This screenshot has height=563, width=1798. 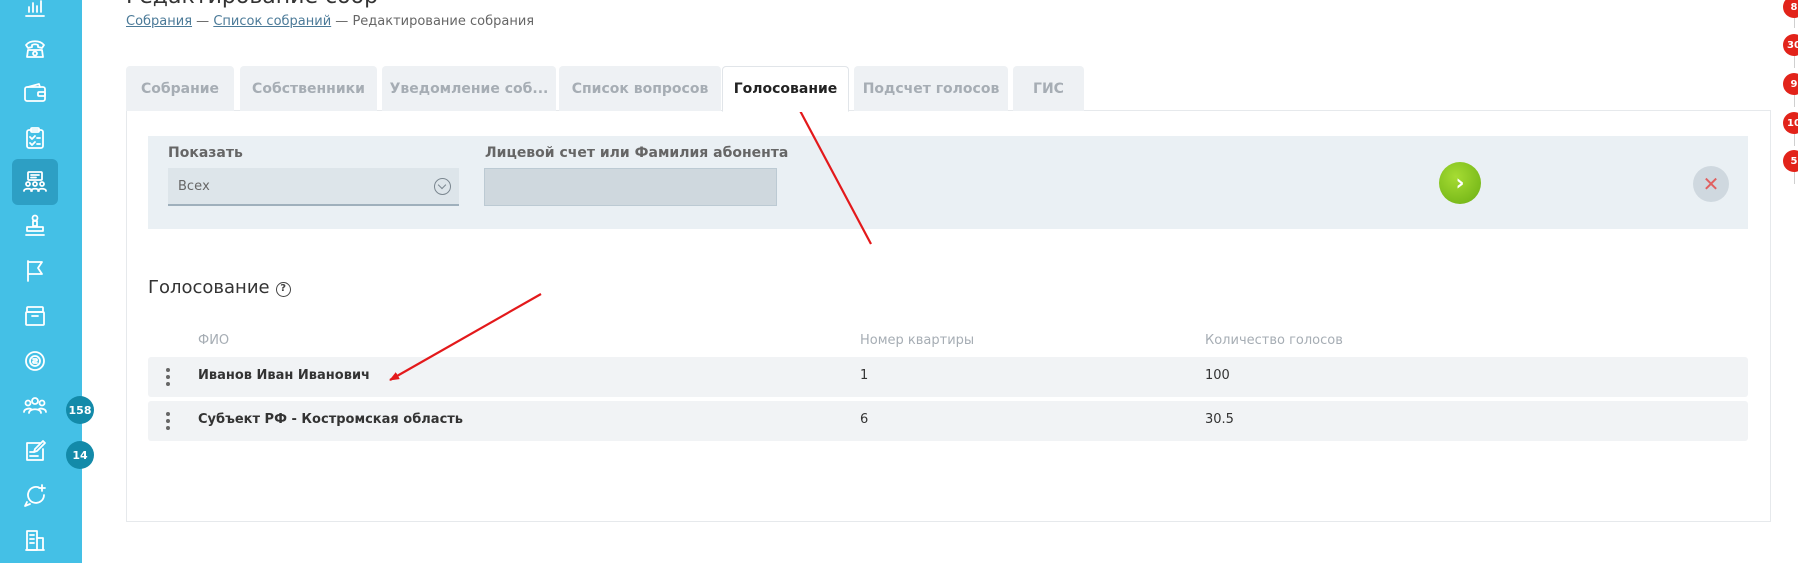 What do you see at coordinates (1790, 161) in the screenshot?
I see `notification-badge: 5` at bounding box center [1790, 161].